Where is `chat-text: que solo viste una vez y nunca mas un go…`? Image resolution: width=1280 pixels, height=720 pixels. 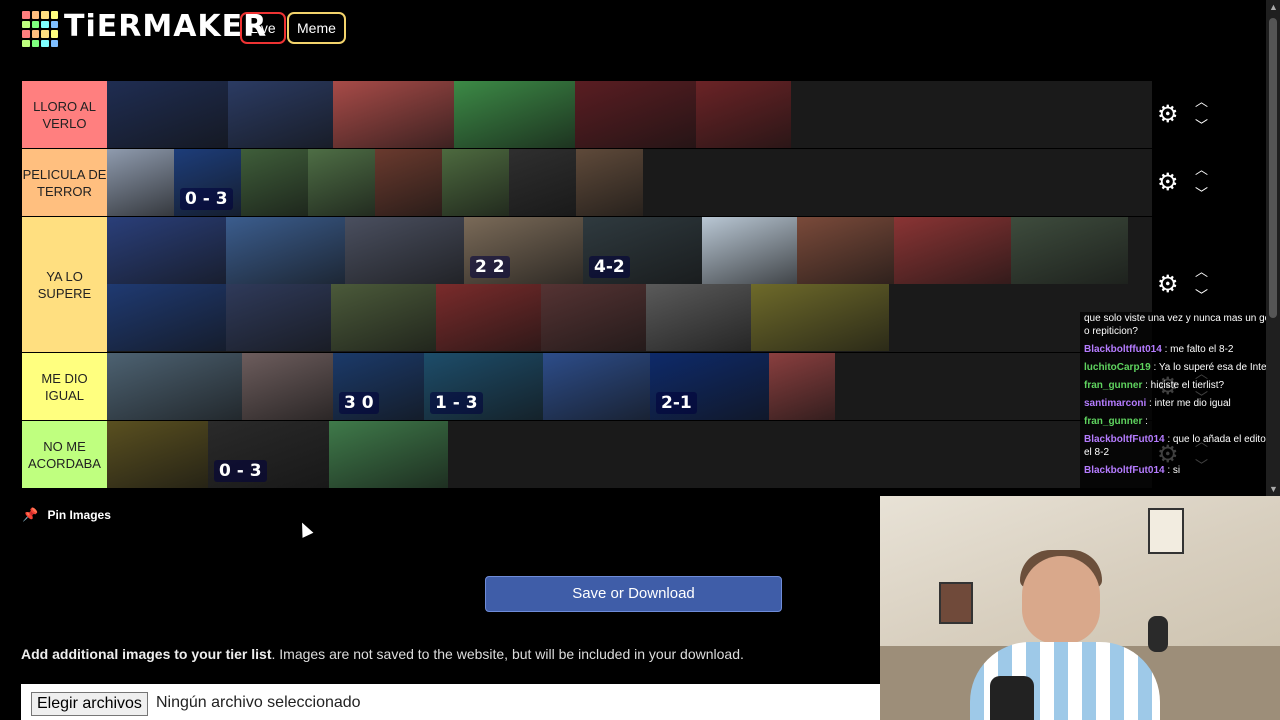 chat-text: que solo viste una vez y nunca mas un go… is located at coordinates (1178, 325).